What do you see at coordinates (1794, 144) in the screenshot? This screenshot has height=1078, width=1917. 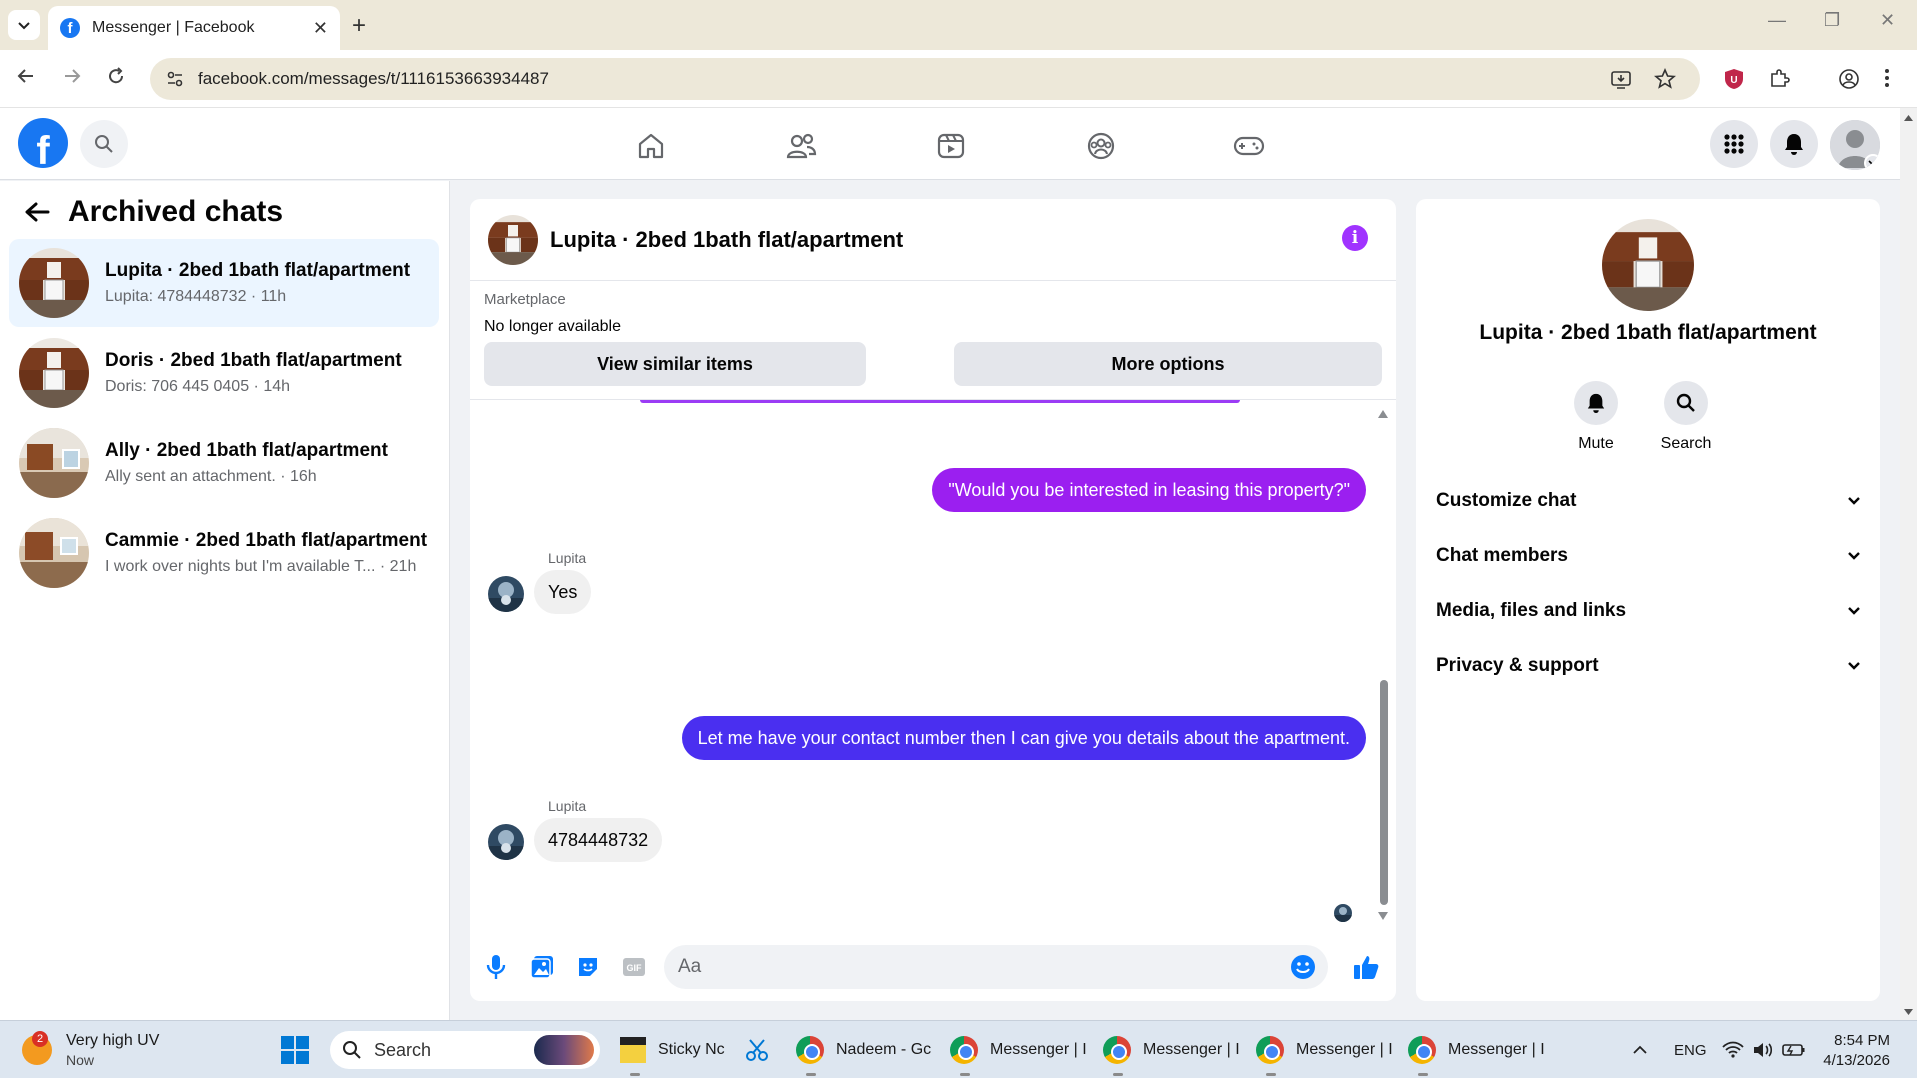 I see `notifications-button` at bounding box center [1794, 144].